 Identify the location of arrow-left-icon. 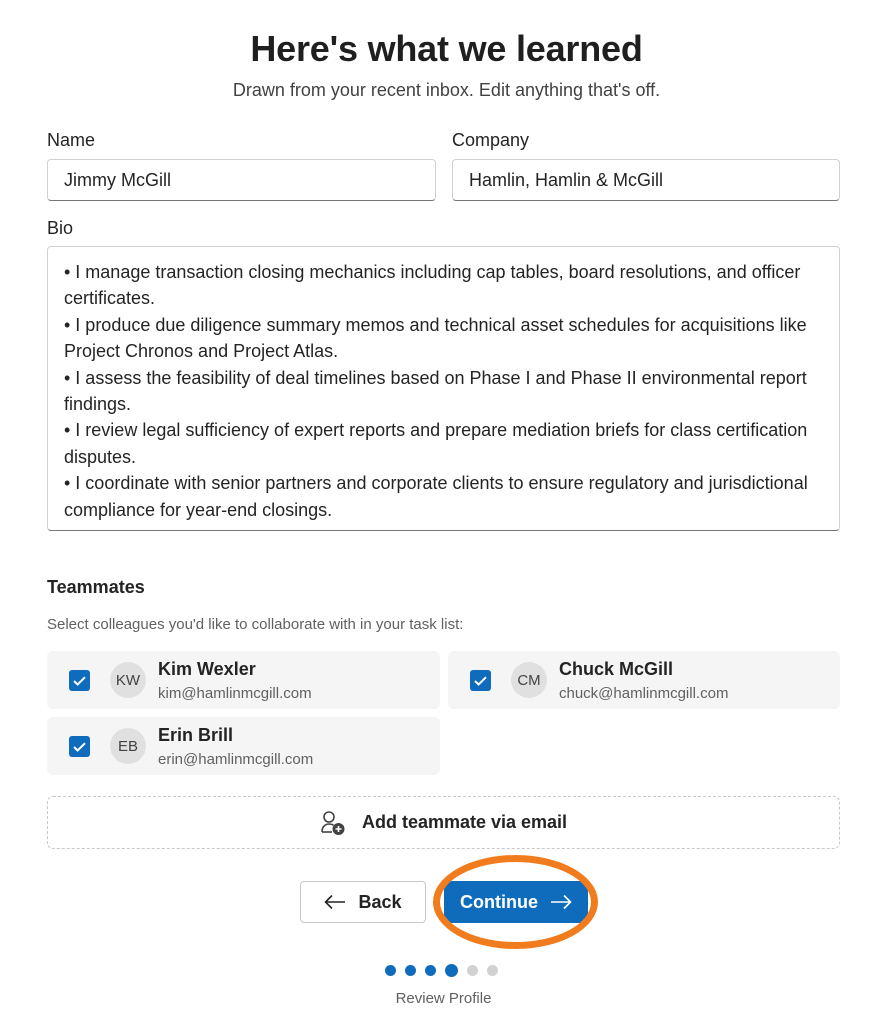
(335, 902).